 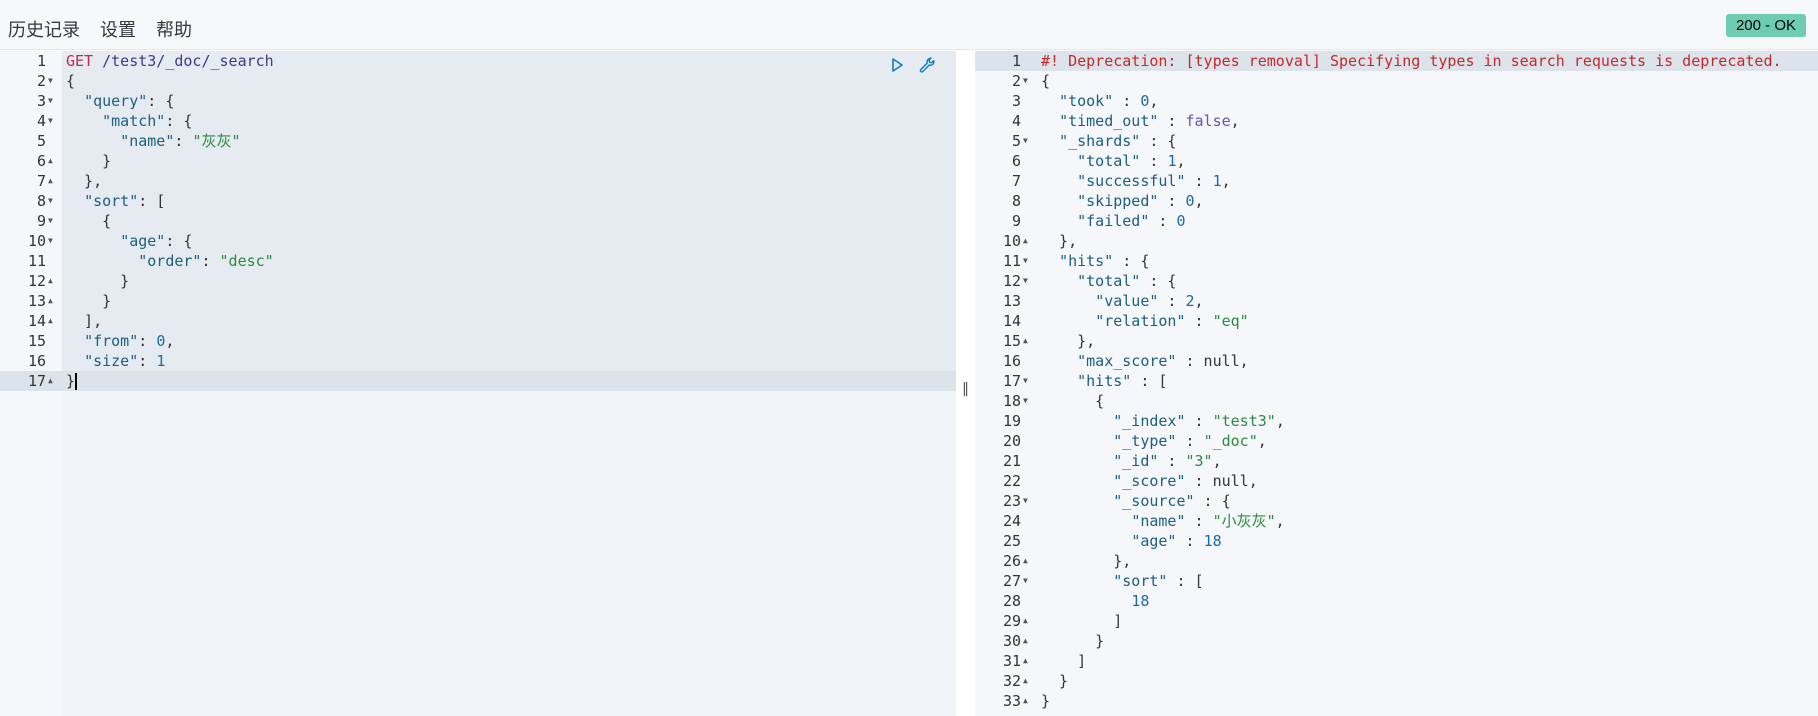 What do you see at coordinates (1100, 141) in the screenshot?
I see `code-token: "_shards"` at bounding box center [1100, 141].